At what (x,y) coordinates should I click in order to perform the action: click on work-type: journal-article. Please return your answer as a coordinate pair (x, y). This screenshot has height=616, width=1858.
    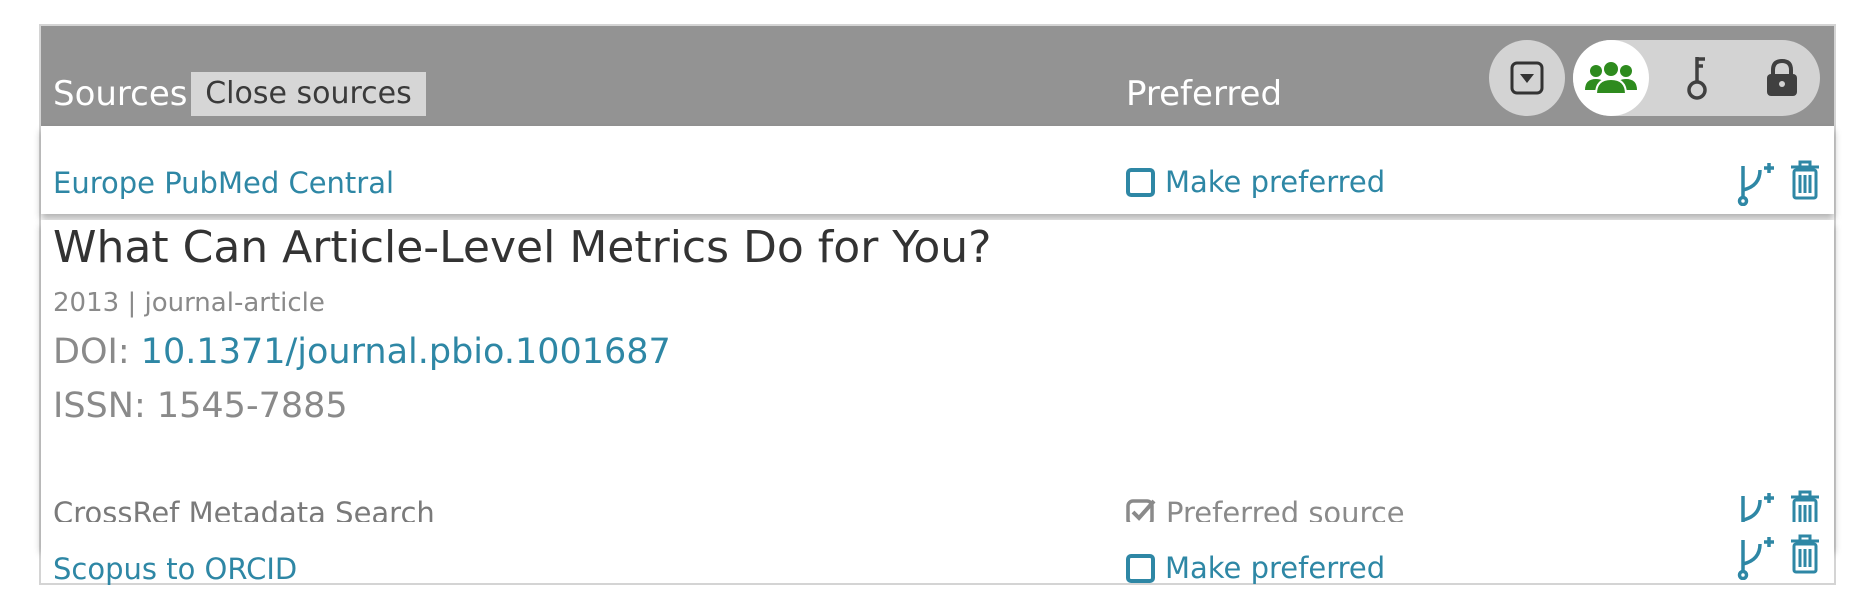
    Looking at the image, I should click on (234, 303).